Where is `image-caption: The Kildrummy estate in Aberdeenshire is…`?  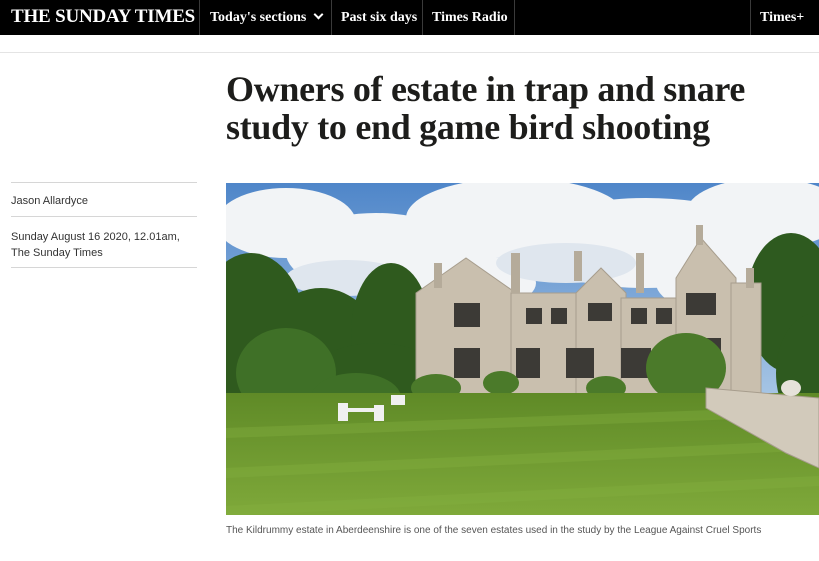 image-caption: The Kildrummy estate in Aberdeenshire is… is located at coordinates (494, 530).